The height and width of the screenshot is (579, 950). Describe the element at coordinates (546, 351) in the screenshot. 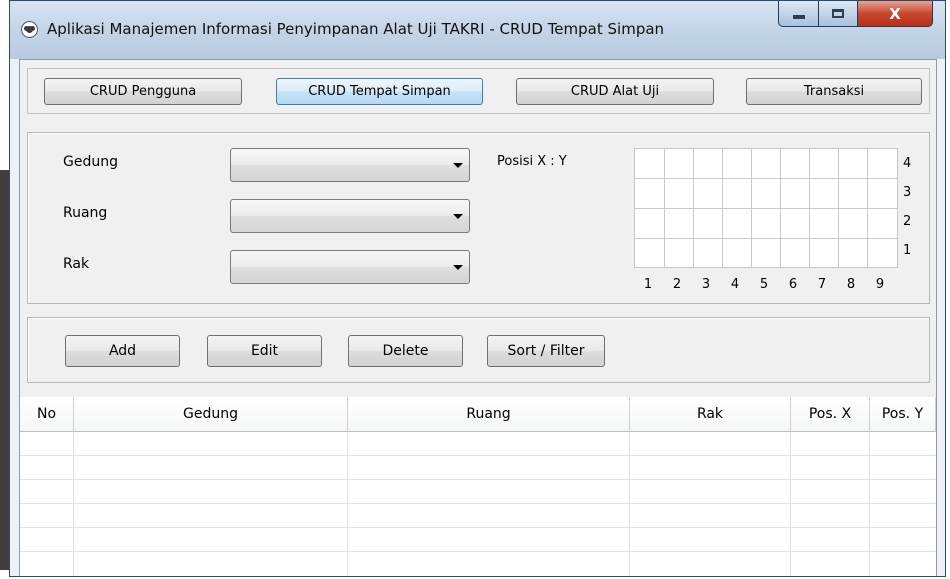

I see `sort-filter-button: Sort / Filter` at that location.